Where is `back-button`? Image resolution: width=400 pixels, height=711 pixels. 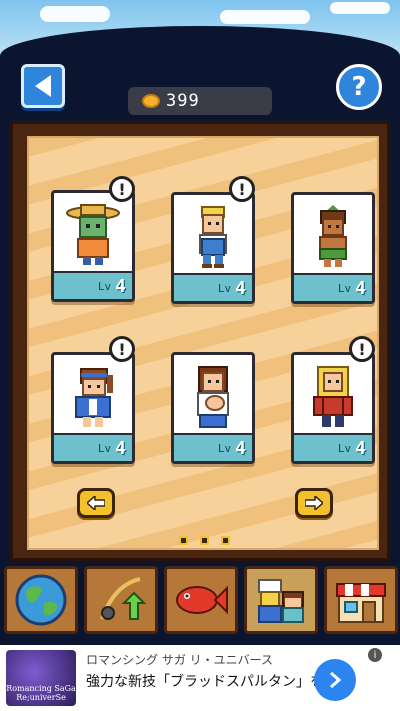 back-button is located at coordinates (43, 86).